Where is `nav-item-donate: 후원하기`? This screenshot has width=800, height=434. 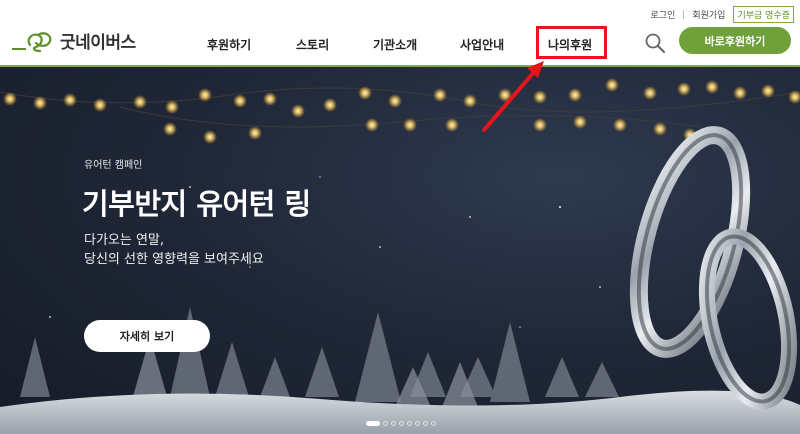
nav-item-donate: 후원하기 is located at coordinates (229, 44).